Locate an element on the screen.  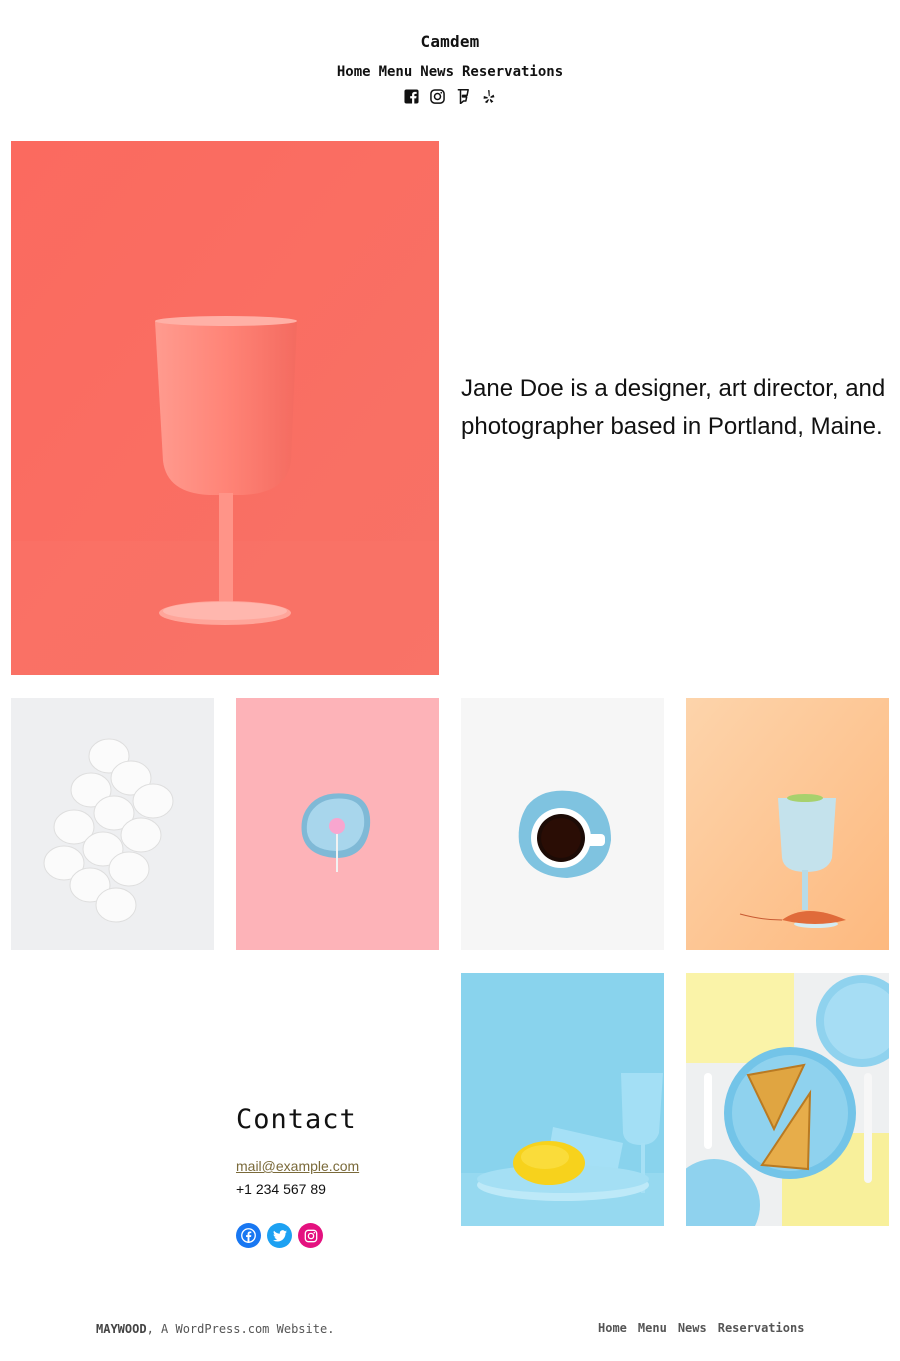
lollipop-plate-photo is located at coordinates (337, 824).